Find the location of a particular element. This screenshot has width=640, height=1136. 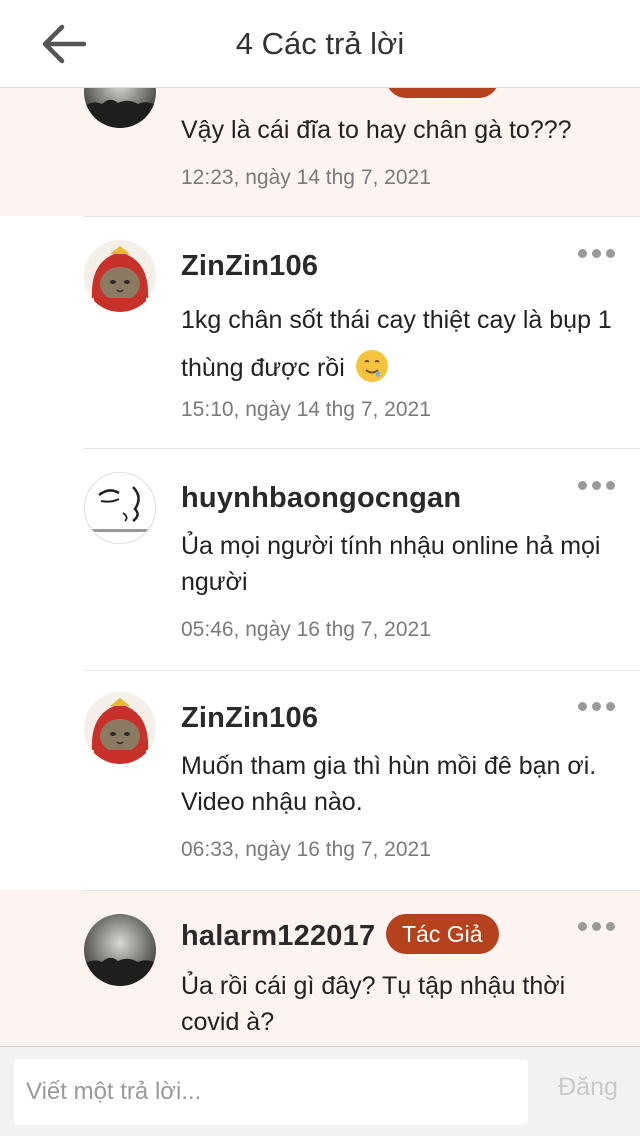

comment-username: huynhbaongocngan is located at coordinates (321, 498).